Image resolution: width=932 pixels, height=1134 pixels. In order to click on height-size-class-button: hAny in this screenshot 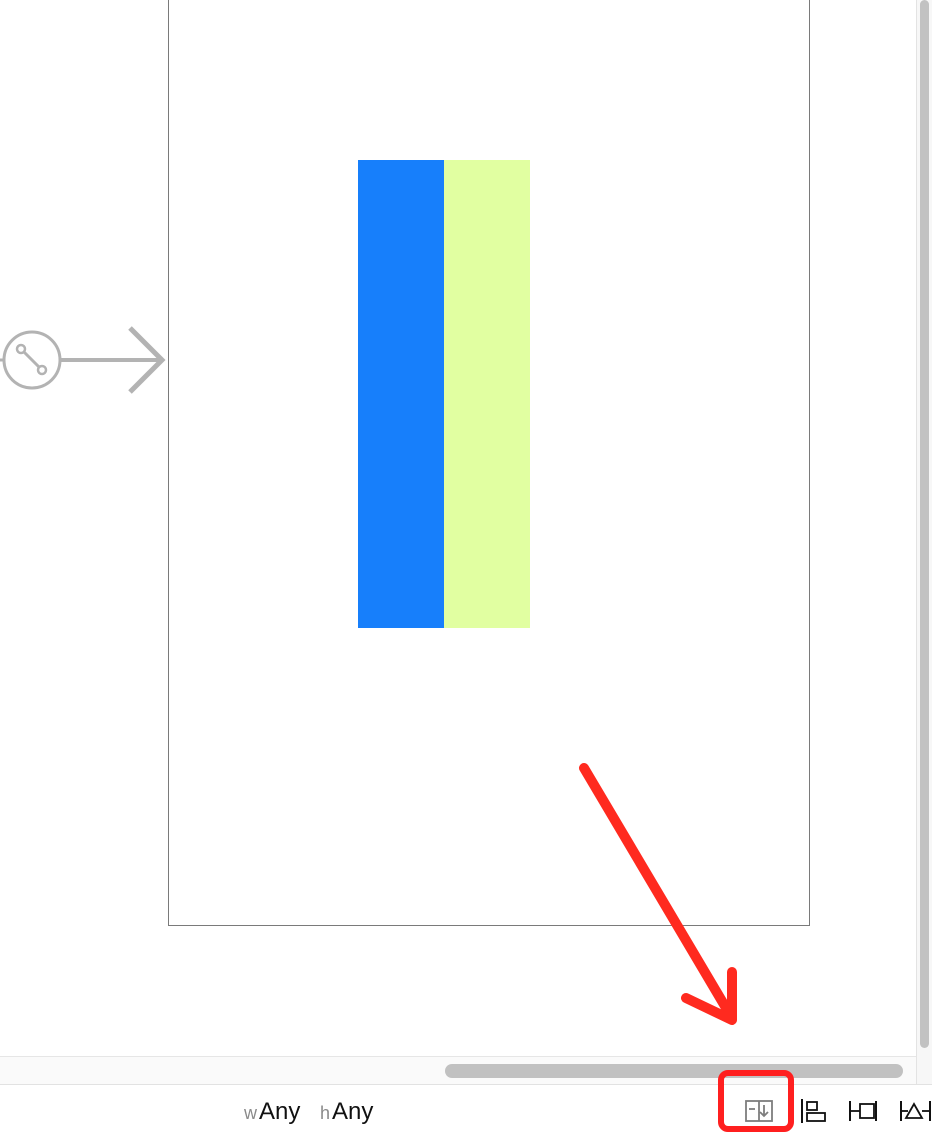, I will do `click(346, 1112)`.